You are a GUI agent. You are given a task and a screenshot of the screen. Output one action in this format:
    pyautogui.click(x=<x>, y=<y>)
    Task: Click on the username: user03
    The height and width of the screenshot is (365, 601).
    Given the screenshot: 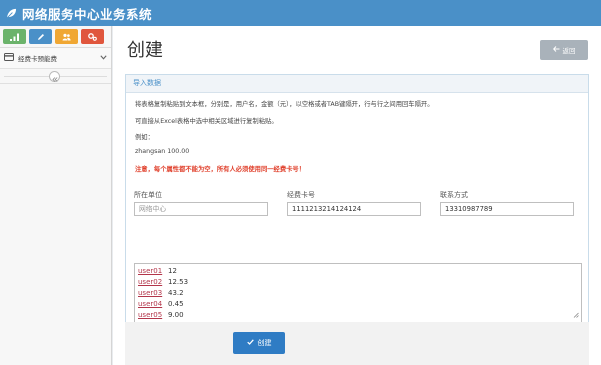 What is the action you would take?
    pyautogui.click(x=150, y=293)
    